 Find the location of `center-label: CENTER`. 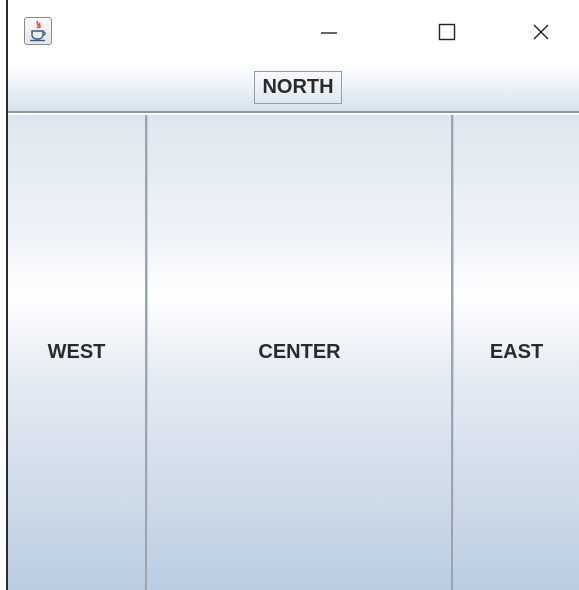

center-label: CENTER is located at coordinates (299, 352).